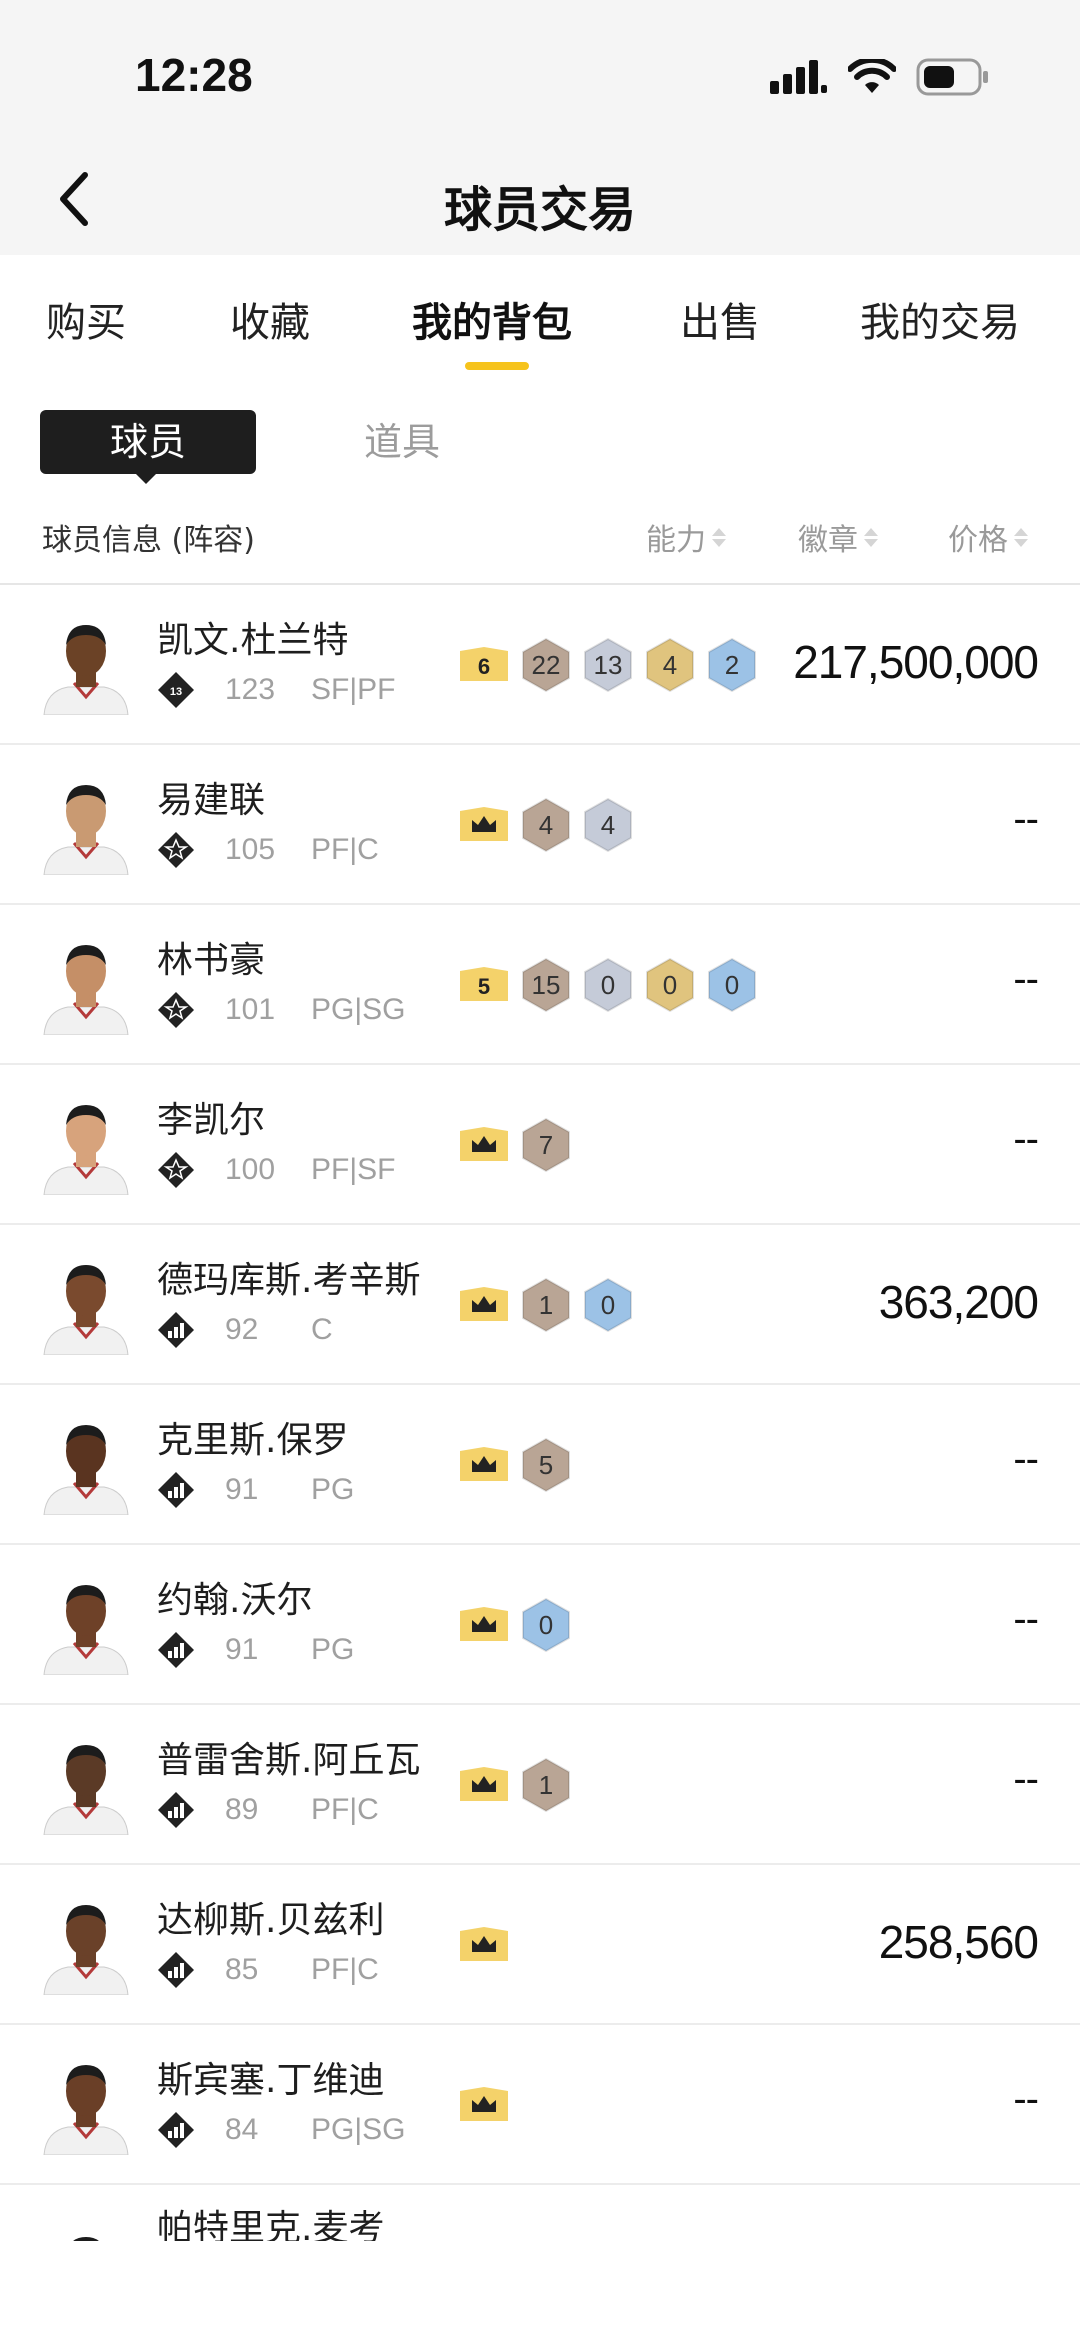  I want to click on ability-tag-value: 5, so click(484, 986).